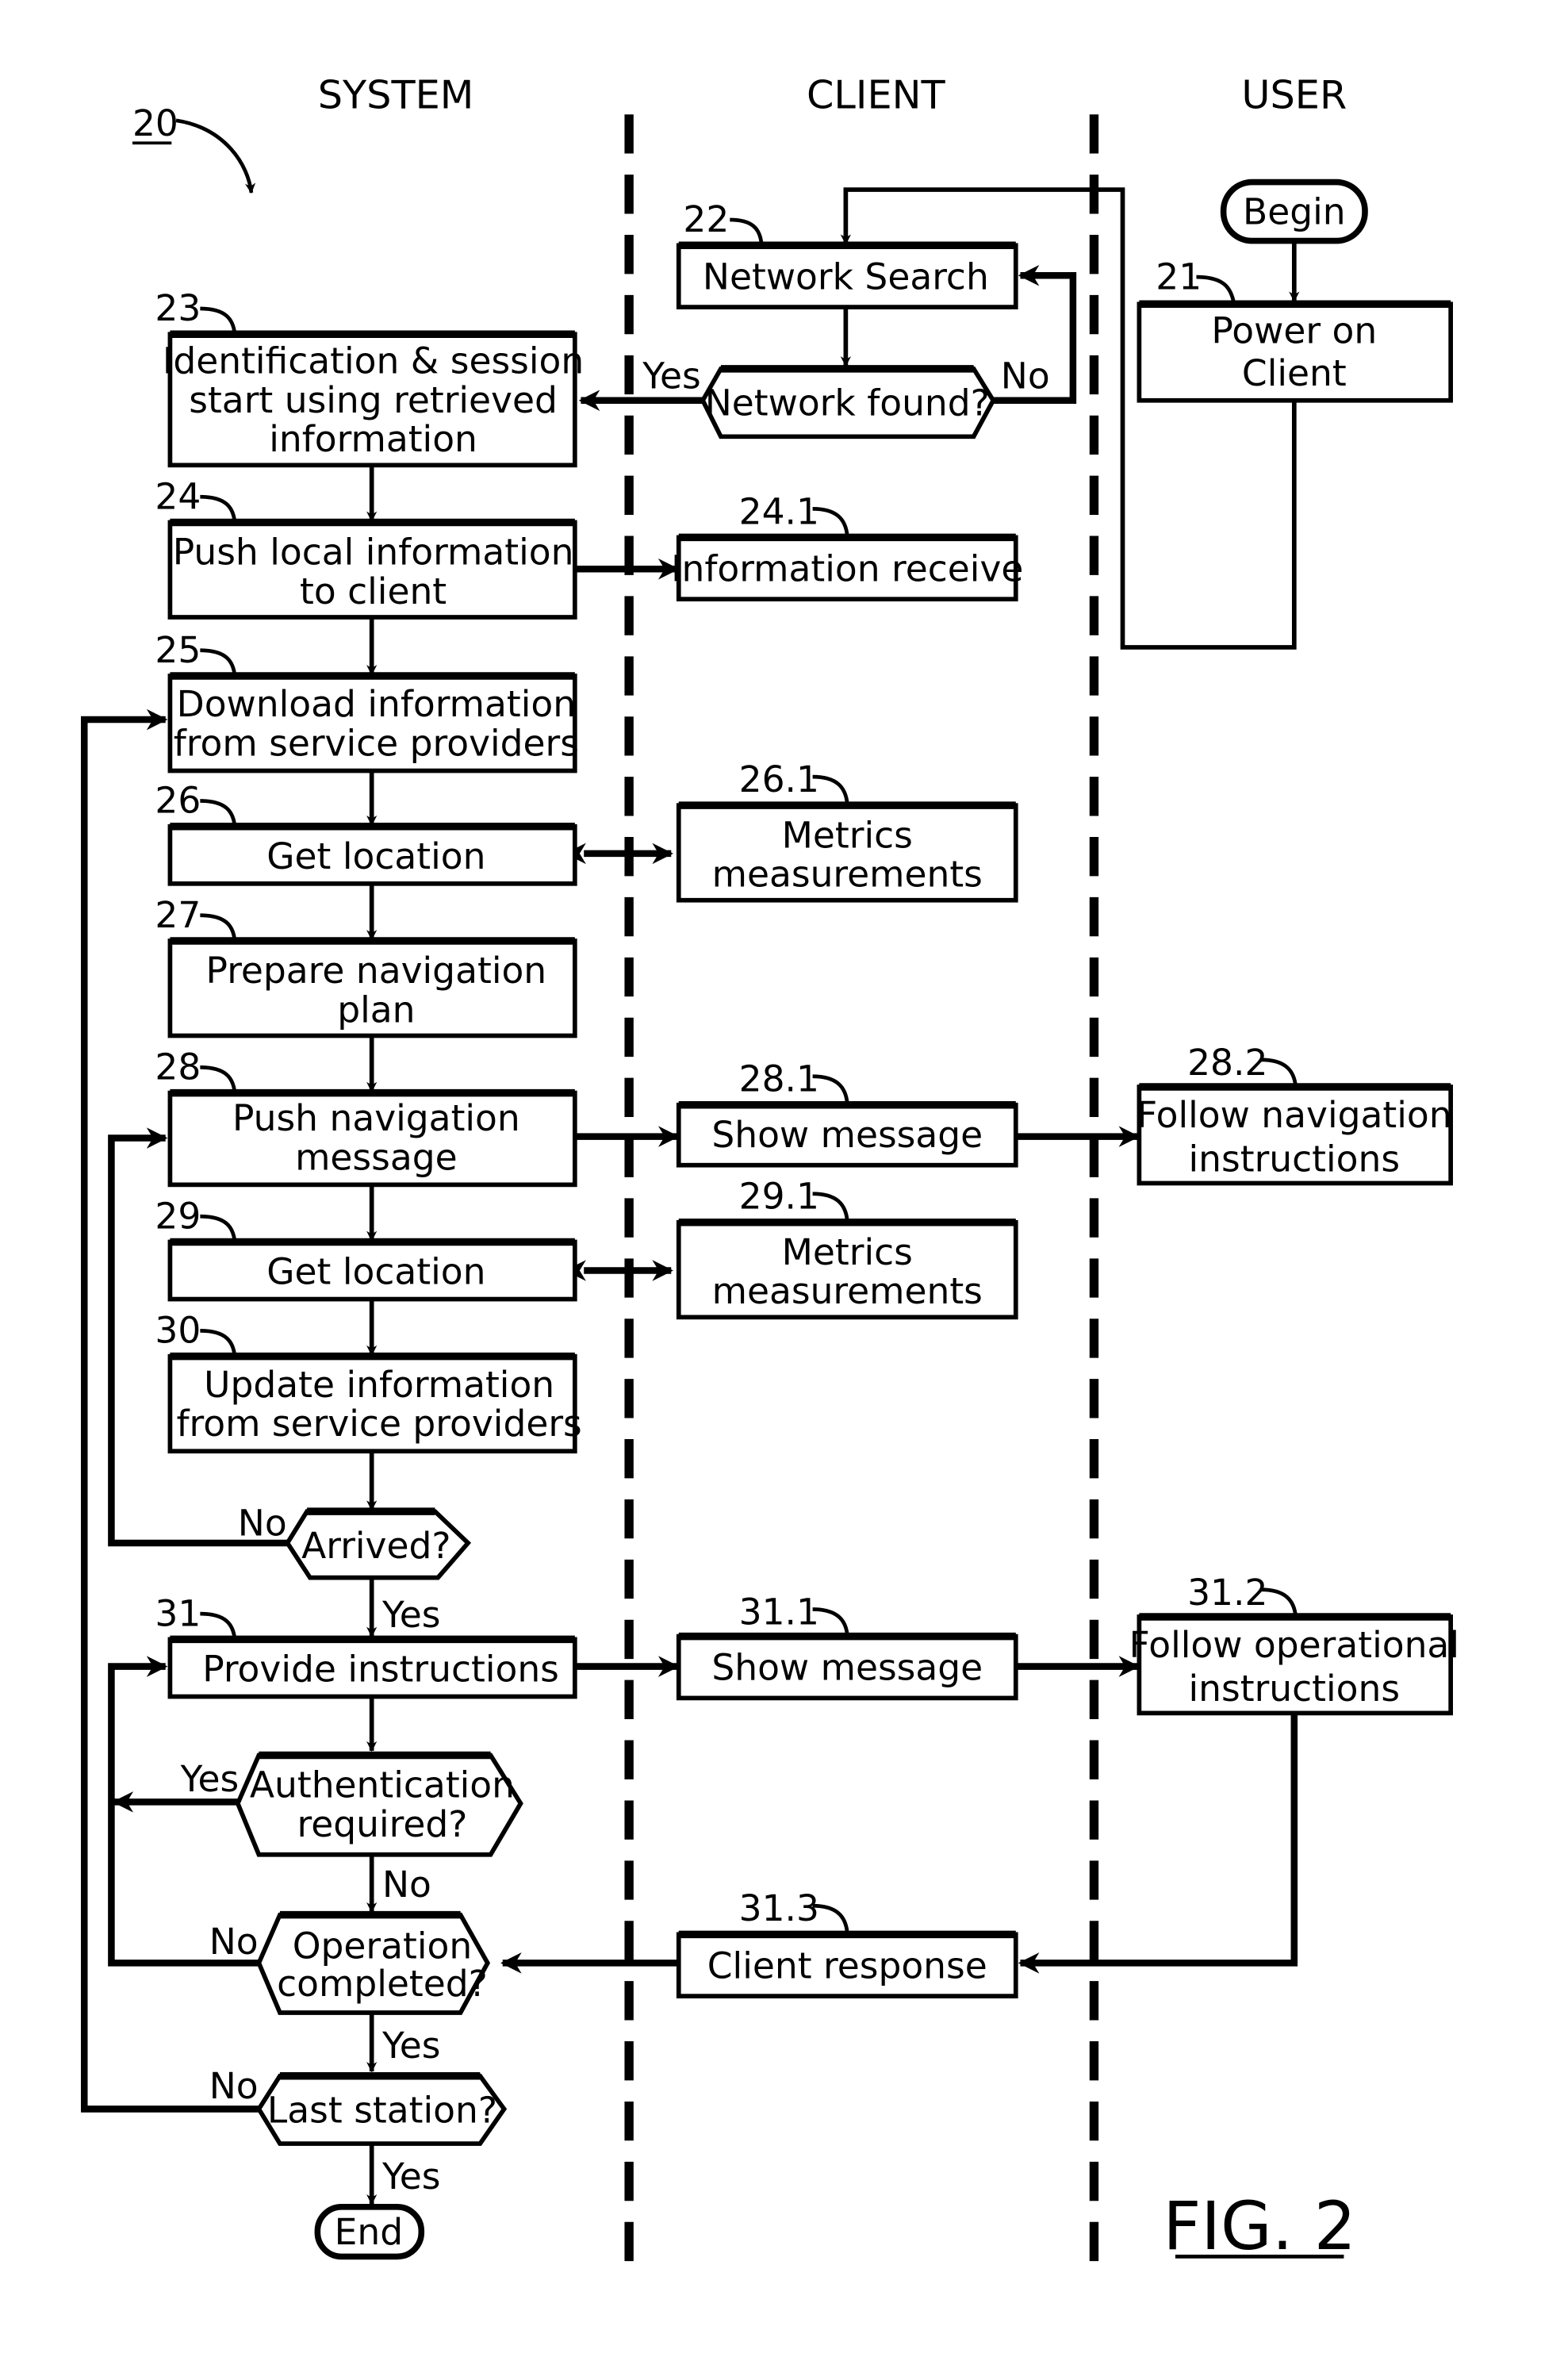  I want to click on step-23-text: information, so click(373, 439).